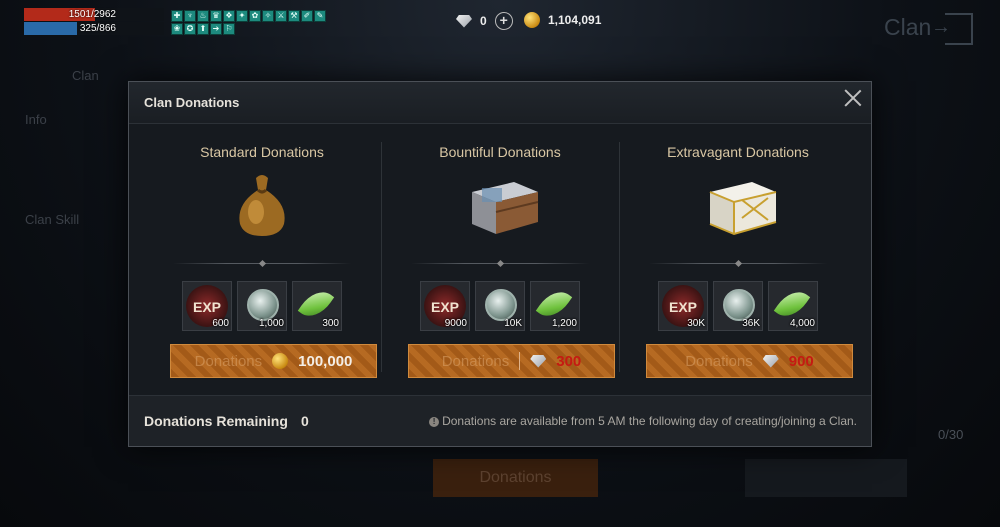 Image resolution: width=1000 pixels, height=527 pixels. Describe the element at coordinates (203, 29) in the screenshot. I see `buff-icon: ⬆` at that location.